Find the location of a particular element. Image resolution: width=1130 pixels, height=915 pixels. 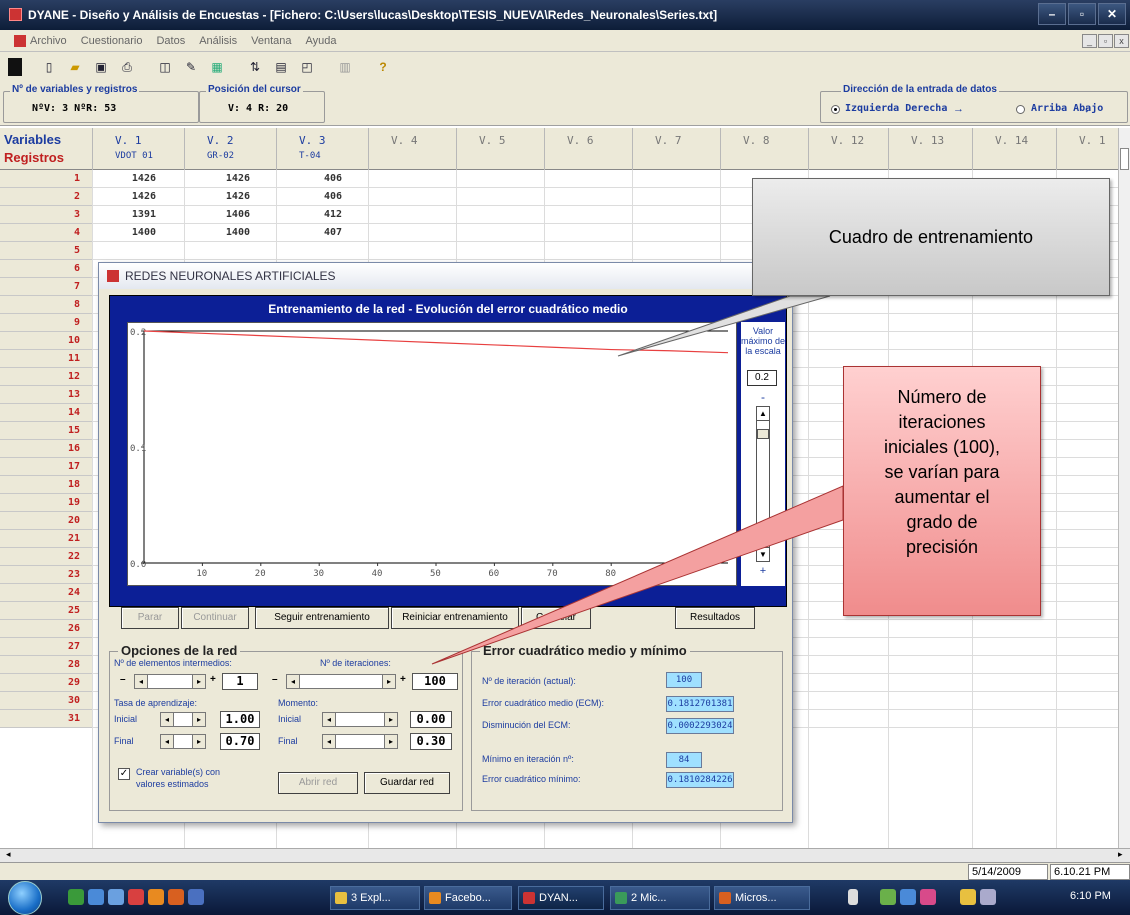

callout-training-box: Cuadro de entrenamiento is located at coordinates (931, 237).